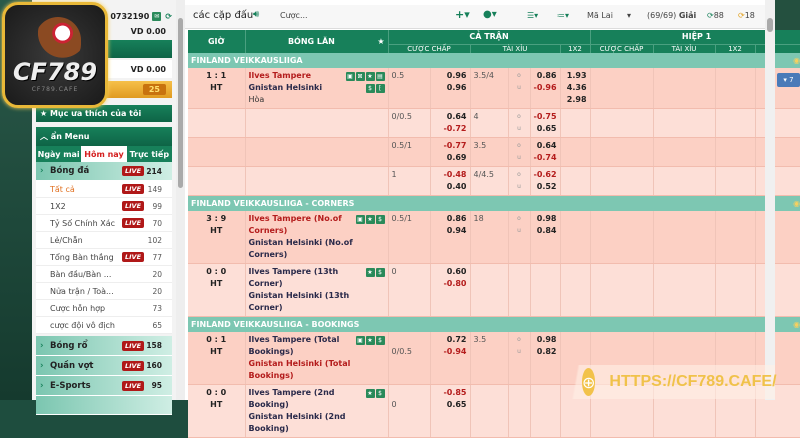  What do you see at coordinates (777, 123) in the screenshot?
I see `extra-cell` at bounding box center [777, 123].